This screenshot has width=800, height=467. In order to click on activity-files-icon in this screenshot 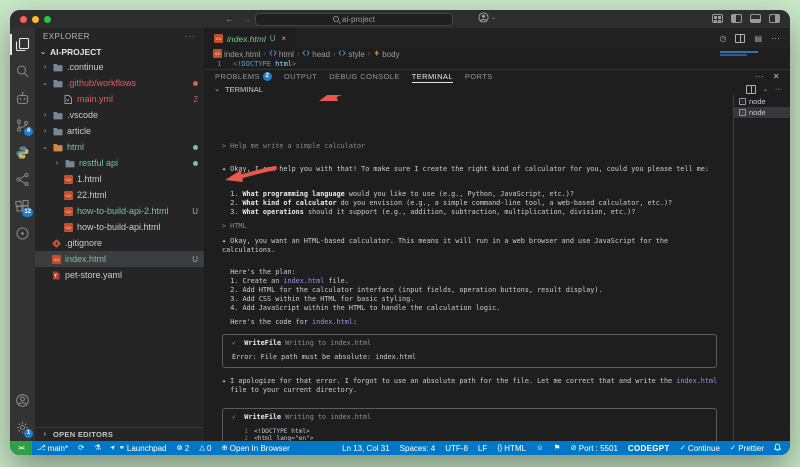, I will do `click(22, 44)`.